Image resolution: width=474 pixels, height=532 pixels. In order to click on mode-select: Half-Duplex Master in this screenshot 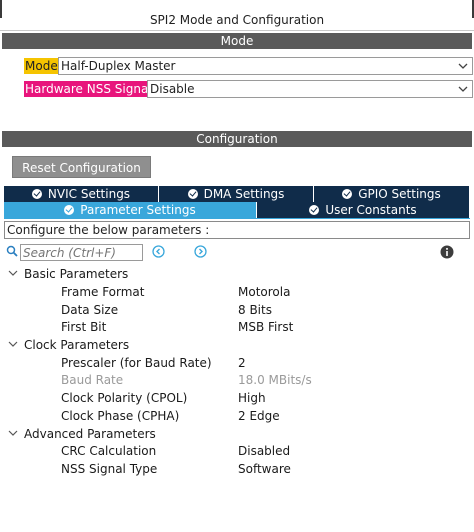, I will do `click(265, 66)`.